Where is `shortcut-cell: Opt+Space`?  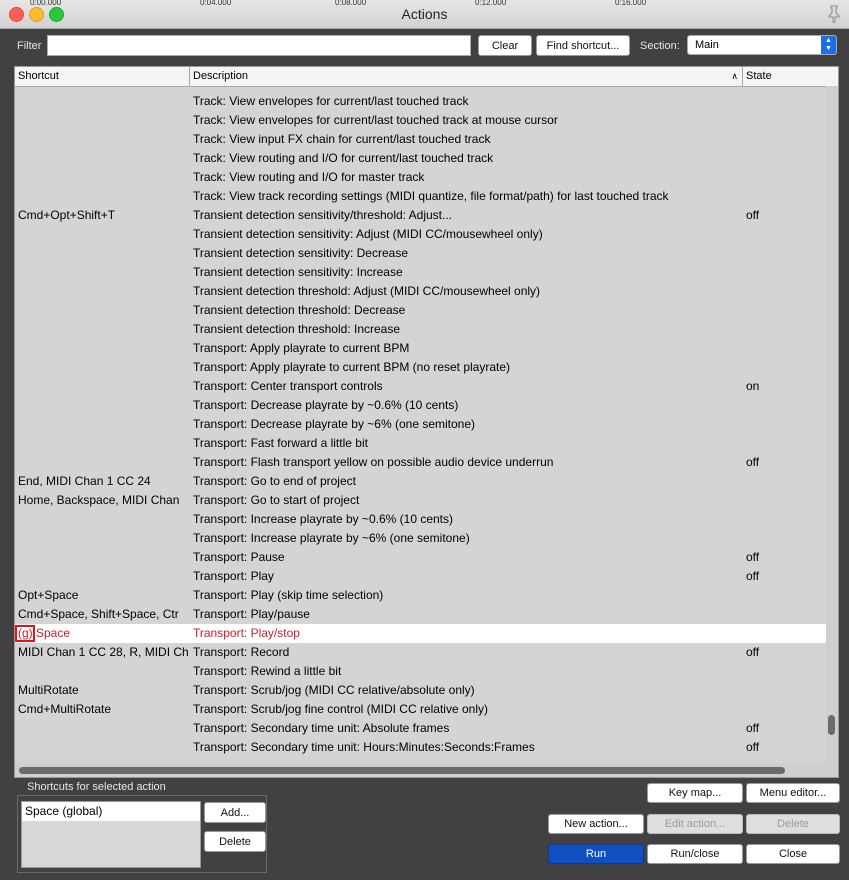
shortcut-cell: Opt+Space is located at coordinates (48, 595).